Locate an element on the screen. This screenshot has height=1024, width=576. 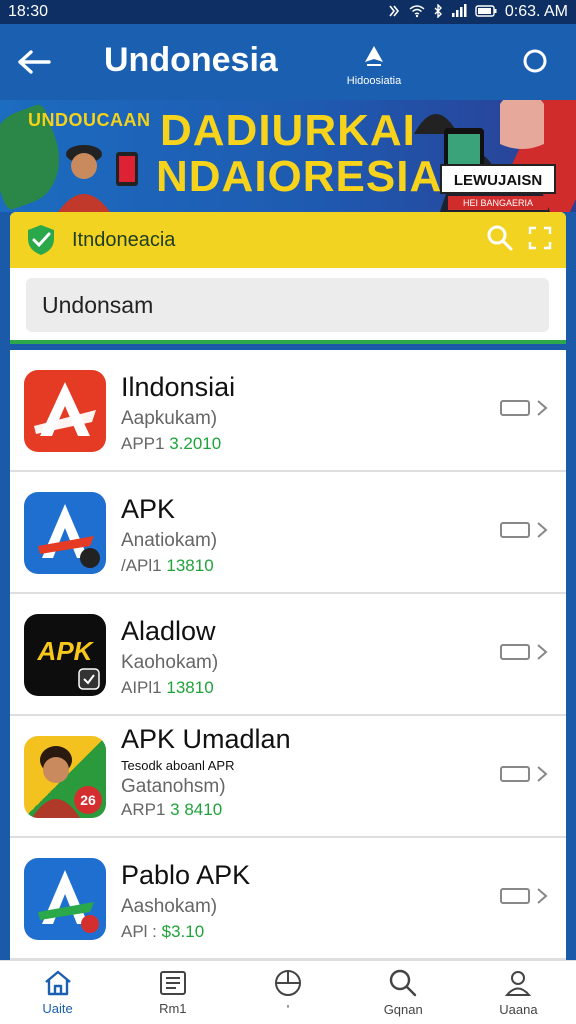
app-title: APK Umadlan is located at coordinates (206, 739).